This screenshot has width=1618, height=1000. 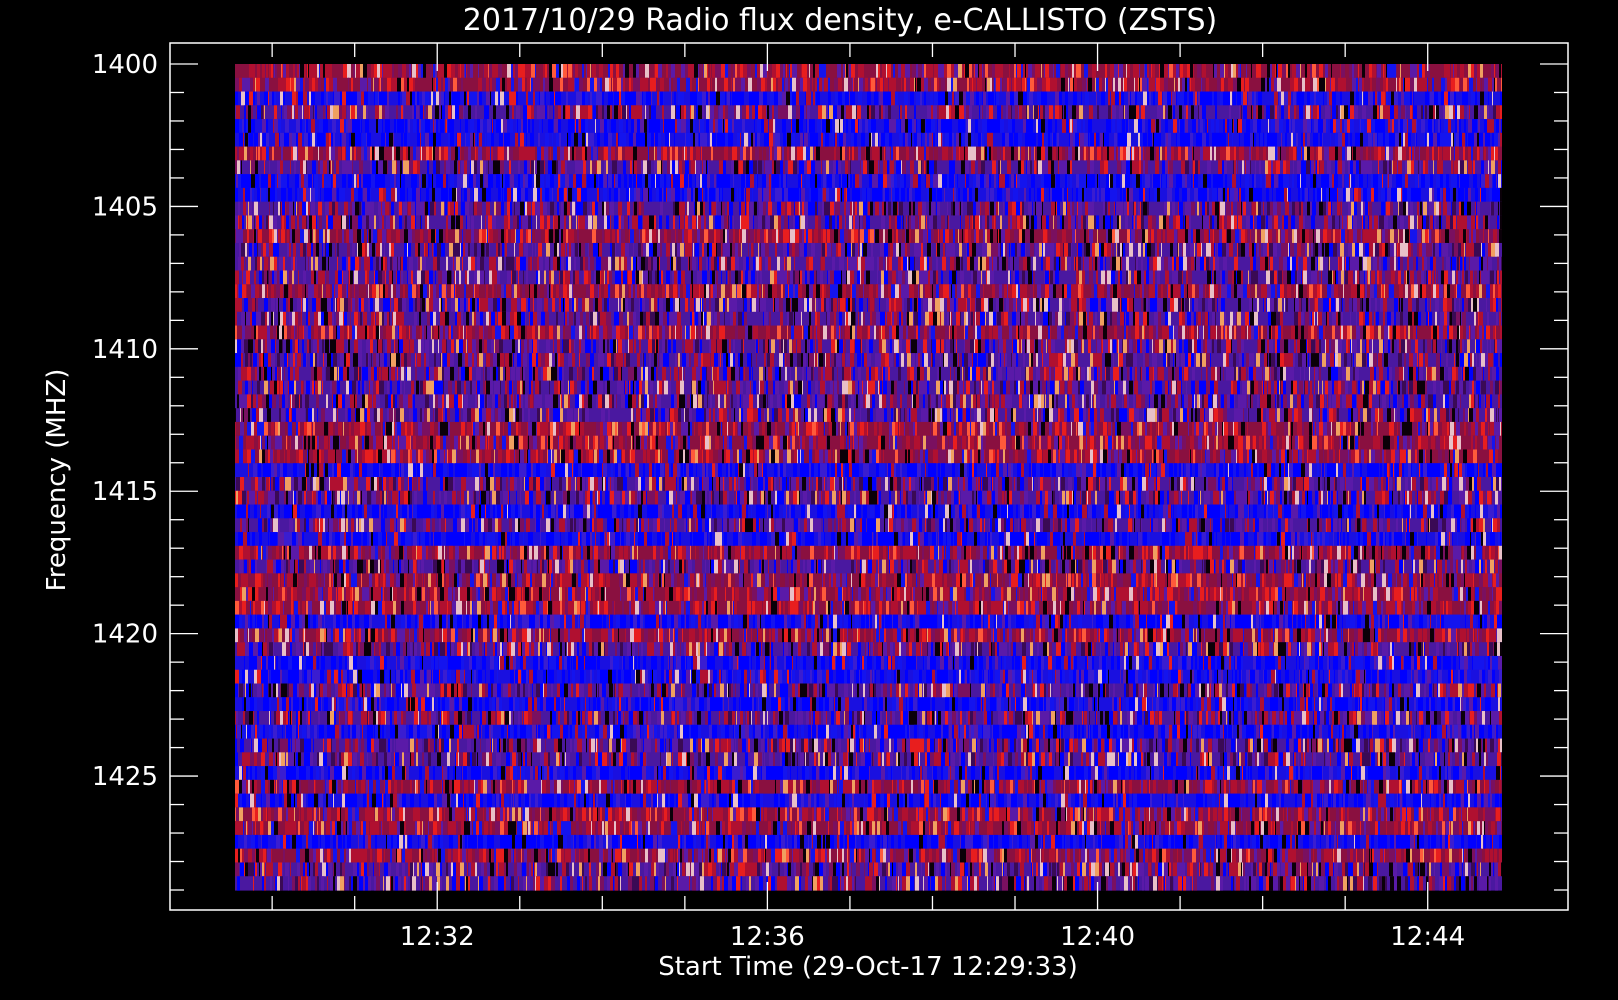 What do you see at coordinates (125, 350) in the screenshot?
I see `y-tick-label: 1410` at bounding box center [125, 350].